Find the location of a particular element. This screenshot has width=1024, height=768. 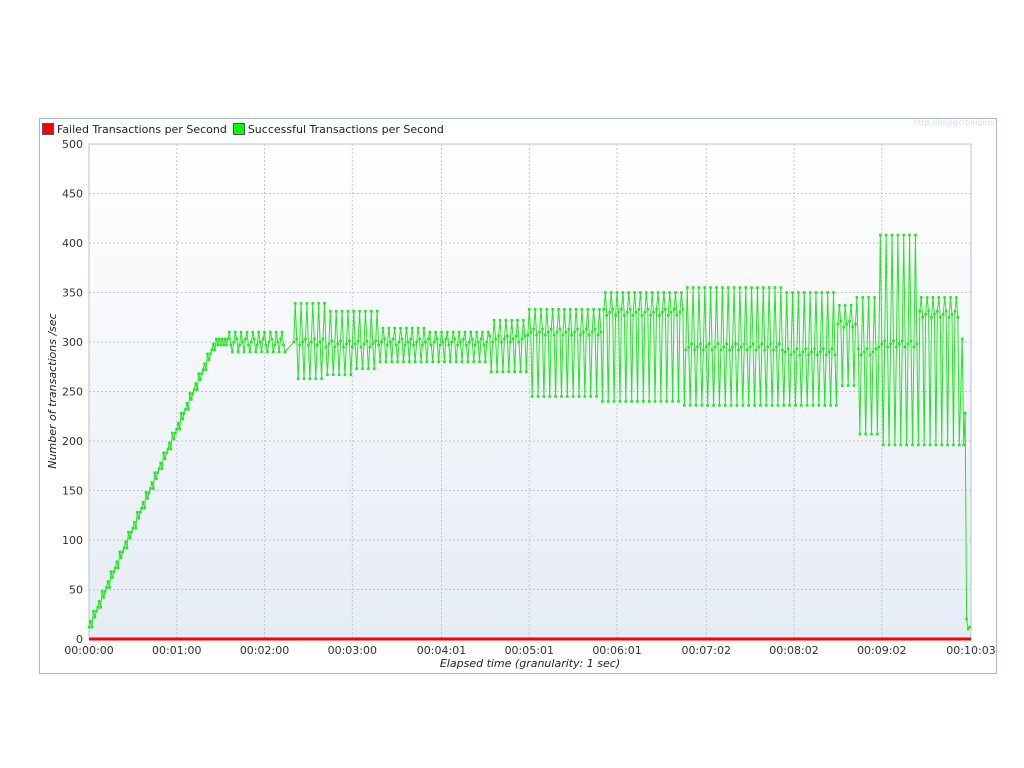

x-tick-label: 00:05:01 is located at coordinates (529, 650).